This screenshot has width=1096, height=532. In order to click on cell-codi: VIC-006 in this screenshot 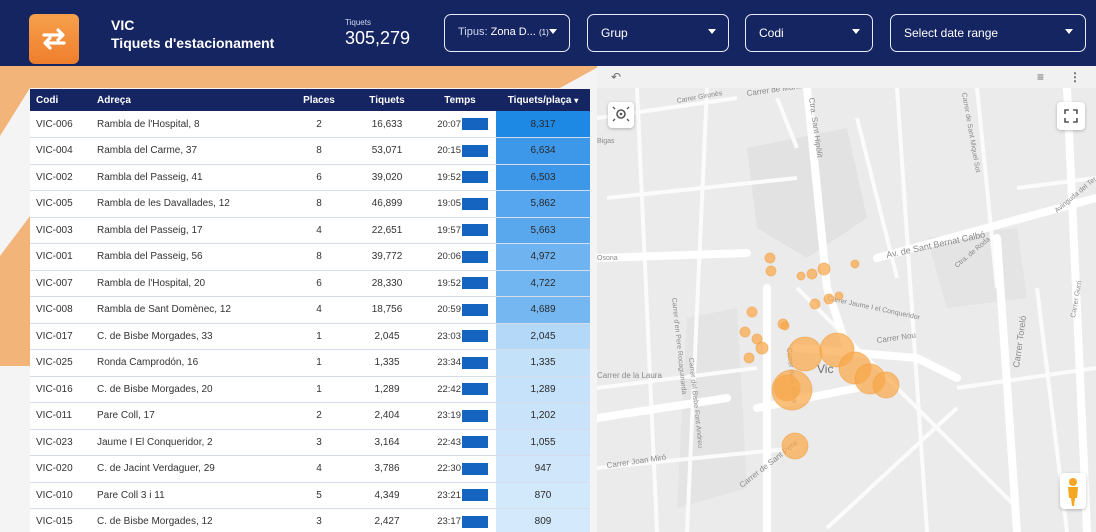, I will do `click(54, 124)`.